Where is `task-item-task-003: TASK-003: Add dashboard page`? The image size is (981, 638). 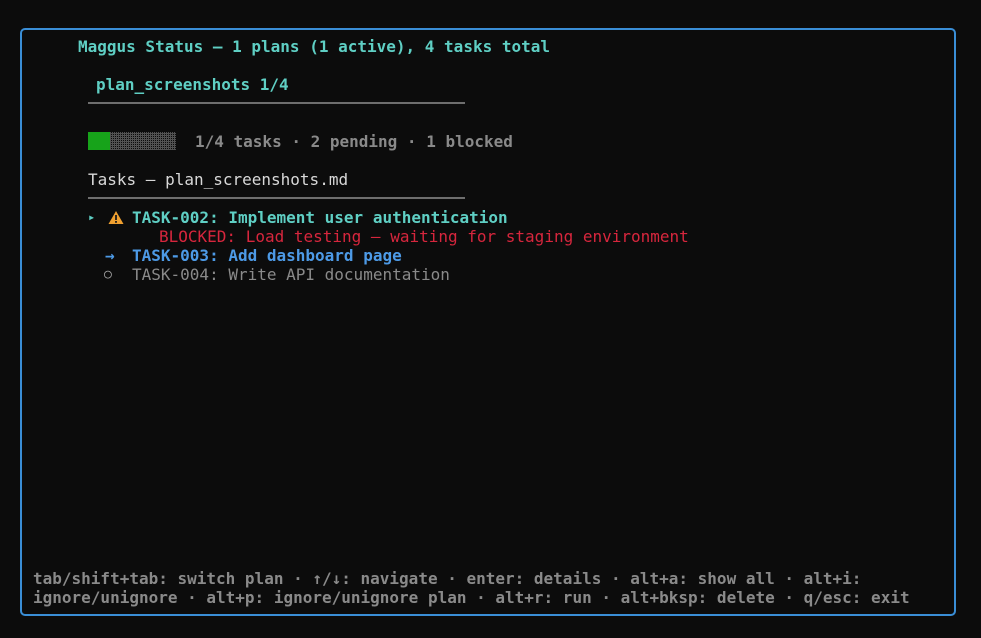 task-item-task-003: TASK-003: Add dashboard page is located at coordinates (267, 255).